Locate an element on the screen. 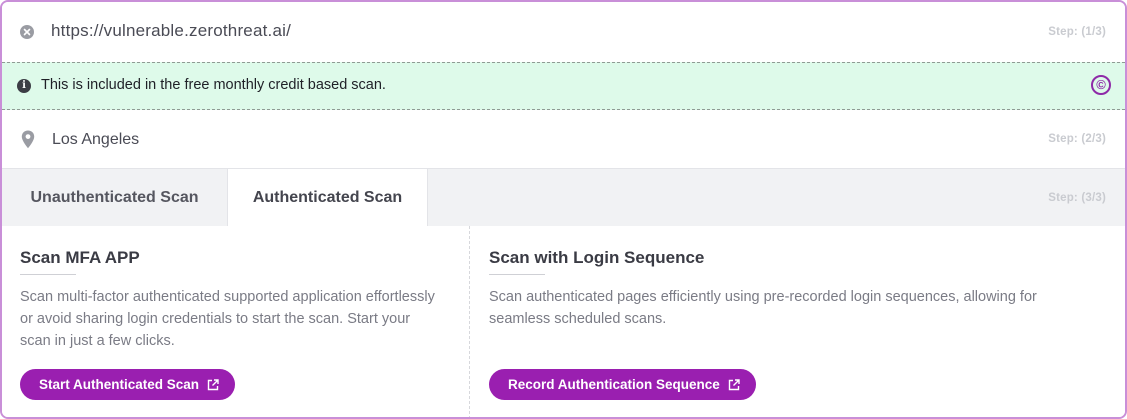 This screenshot has height=419, width=1127. panel-title: Scan with Login Sequence is located at coordinates (597, 257).